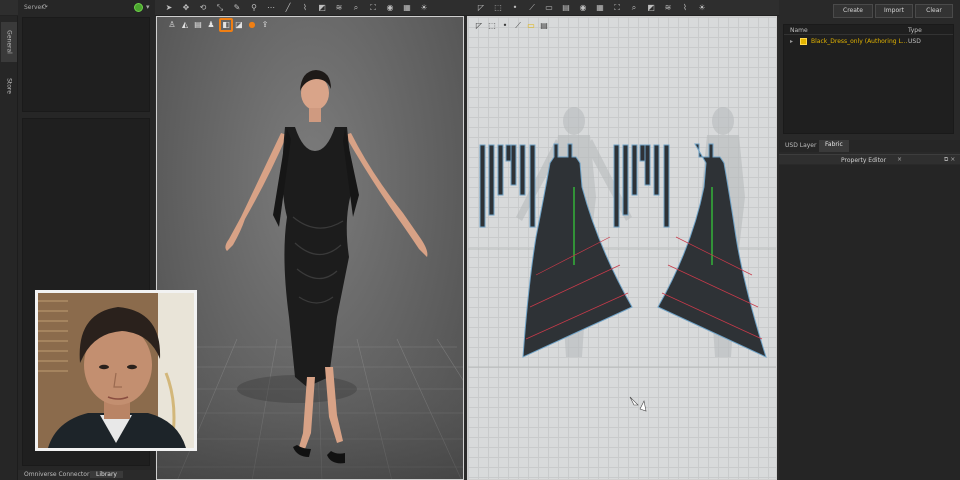 The width and height of the screenshot is (960, 480). What do you see at coordinates (549, 8) in the screenshot?
I see `pattern-tool-icon: ▭` at bounding box center [549, 8].